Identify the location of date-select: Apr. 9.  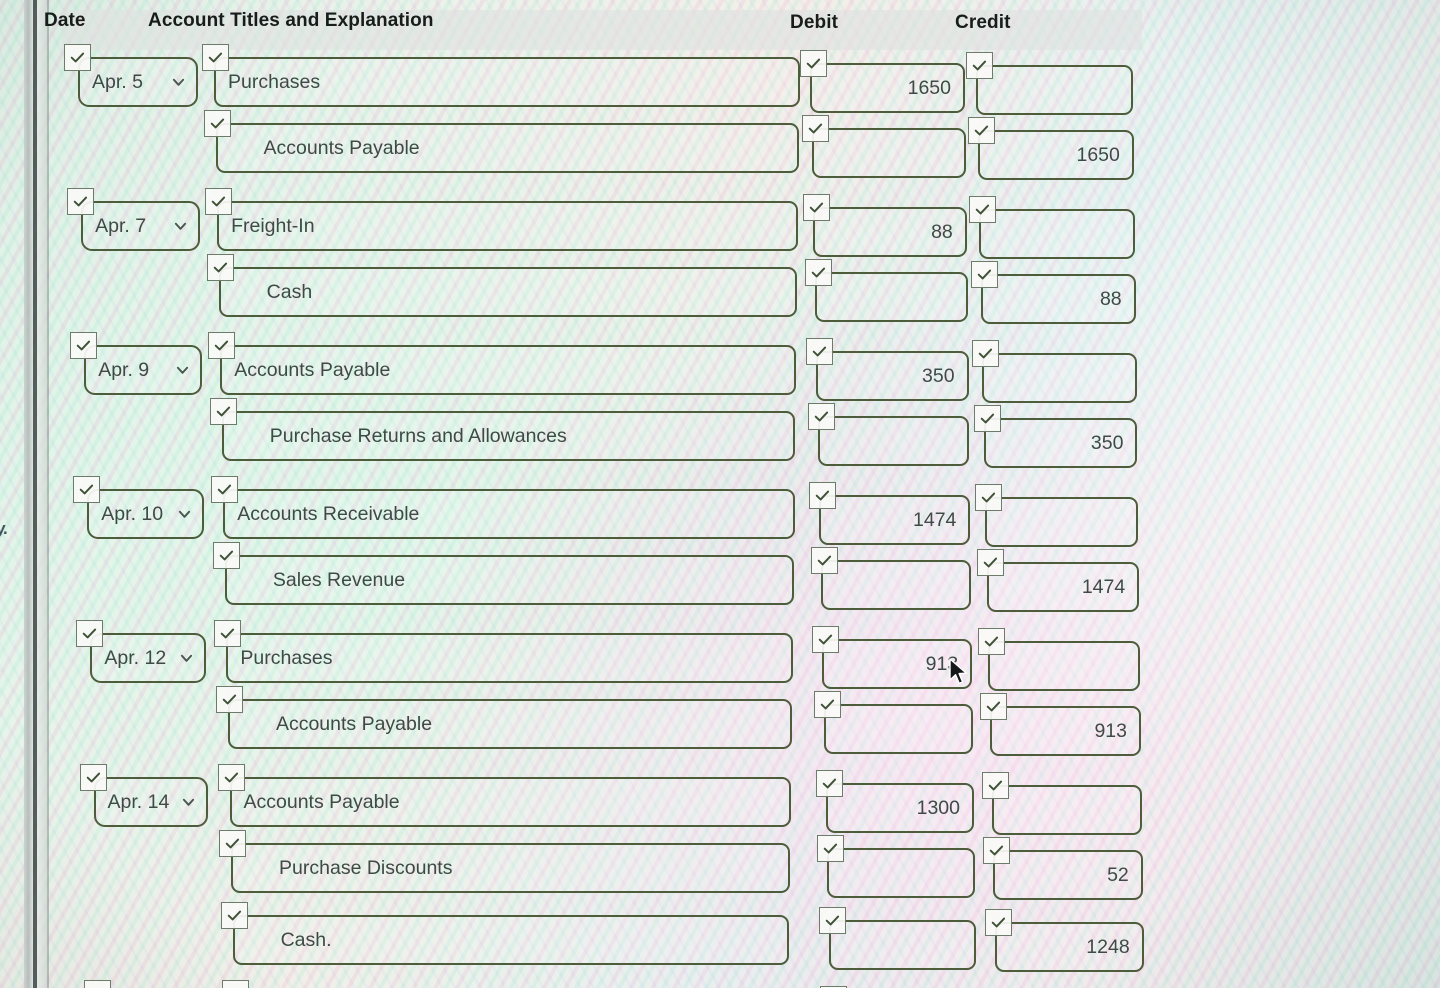
(143, 370).